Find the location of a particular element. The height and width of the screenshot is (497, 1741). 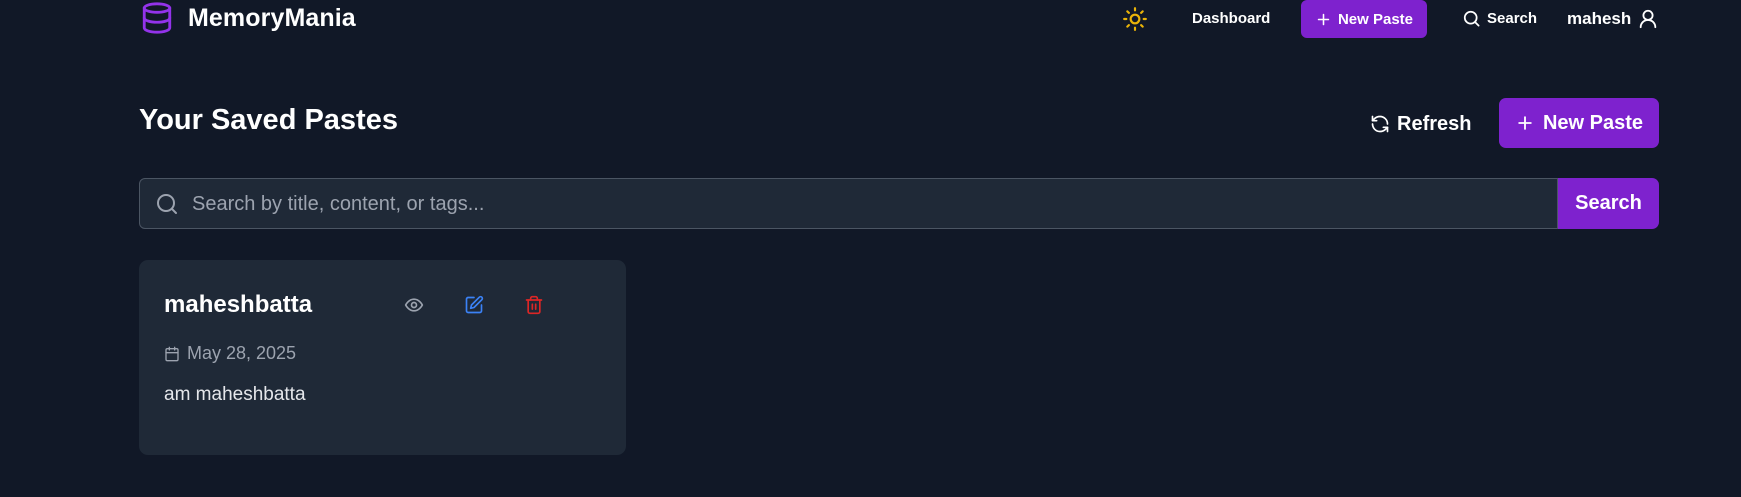

new-paste-label: New Paste is located at coordinates (1593, 122).